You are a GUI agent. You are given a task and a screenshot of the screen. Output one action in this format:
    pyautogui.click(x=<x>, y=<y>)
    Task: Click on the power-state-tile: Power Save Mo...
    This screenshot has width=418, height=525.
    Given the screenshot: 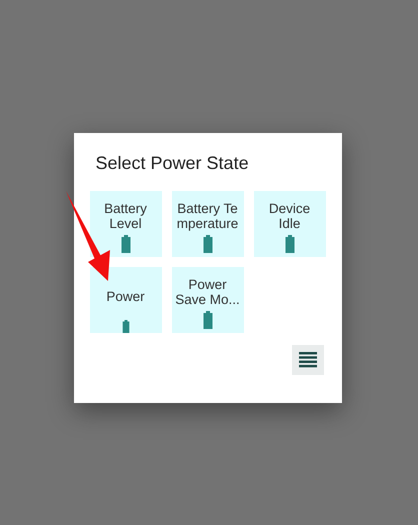 What is the action you would take?
    pyautogui.click(x=208, y=300)
    